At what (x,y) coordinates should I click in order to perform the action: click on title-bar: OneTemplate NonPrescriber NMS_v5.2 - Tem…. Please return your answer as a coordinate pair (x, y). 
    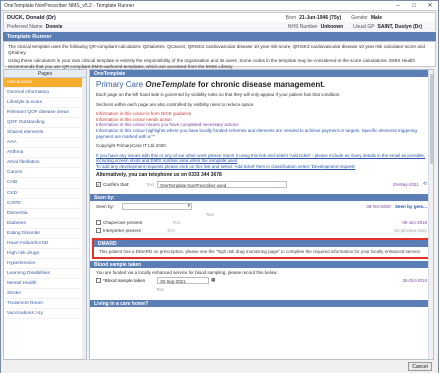
    Looking at the image, I should click on (219, 6).